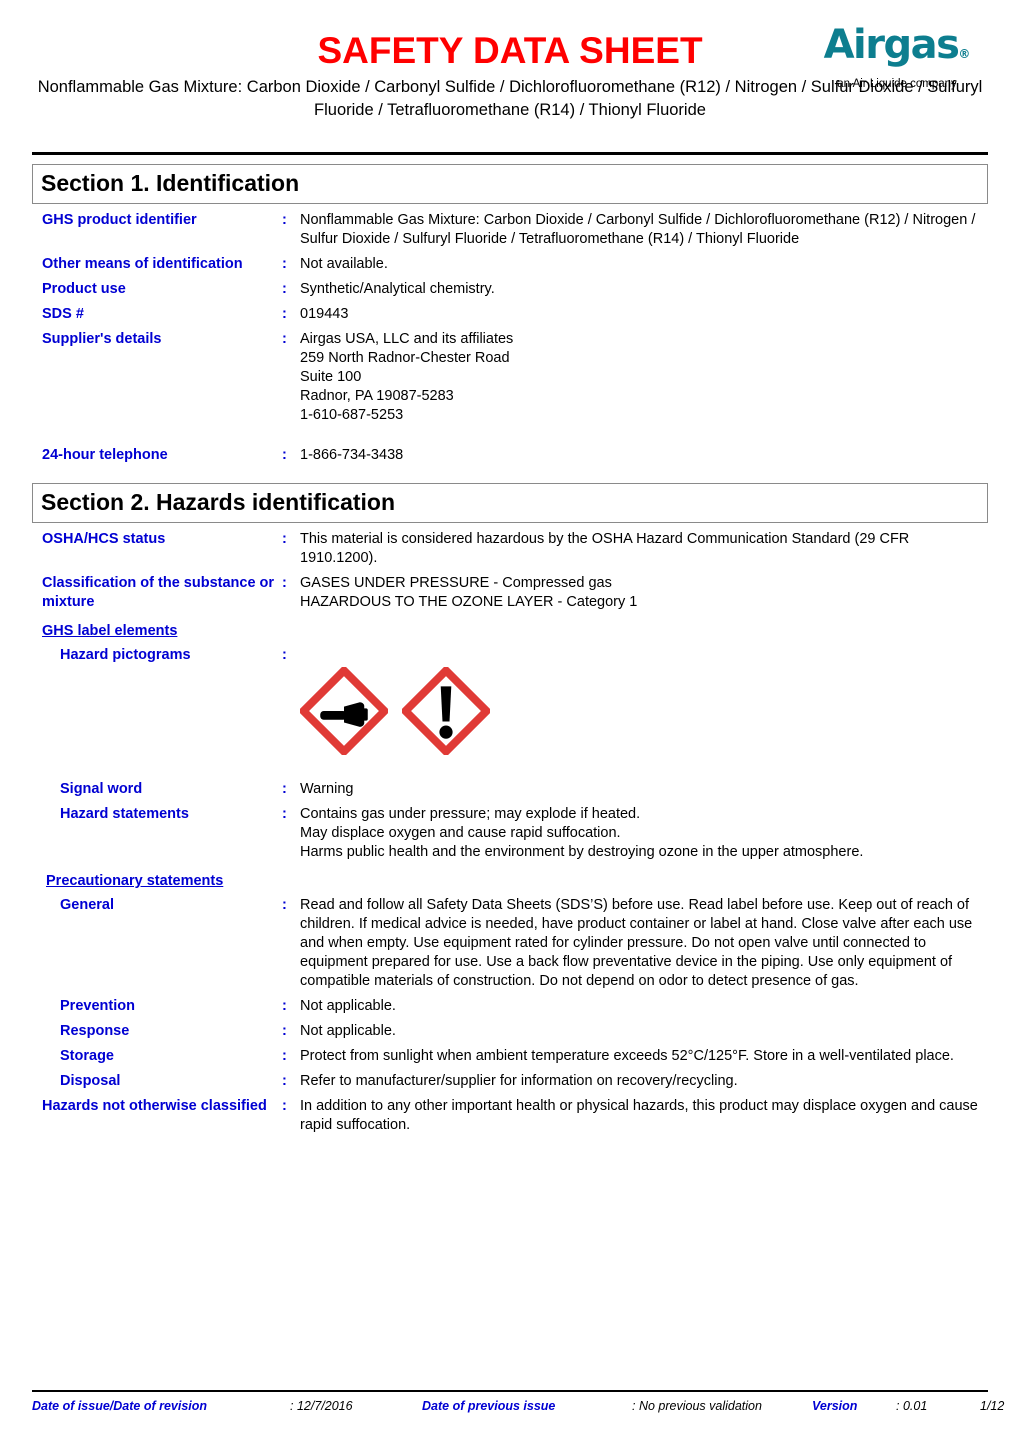  Describe the element at coordinates (104, 539) in the screenshot. I see `field-label: OSHA/HCS status` at that location.